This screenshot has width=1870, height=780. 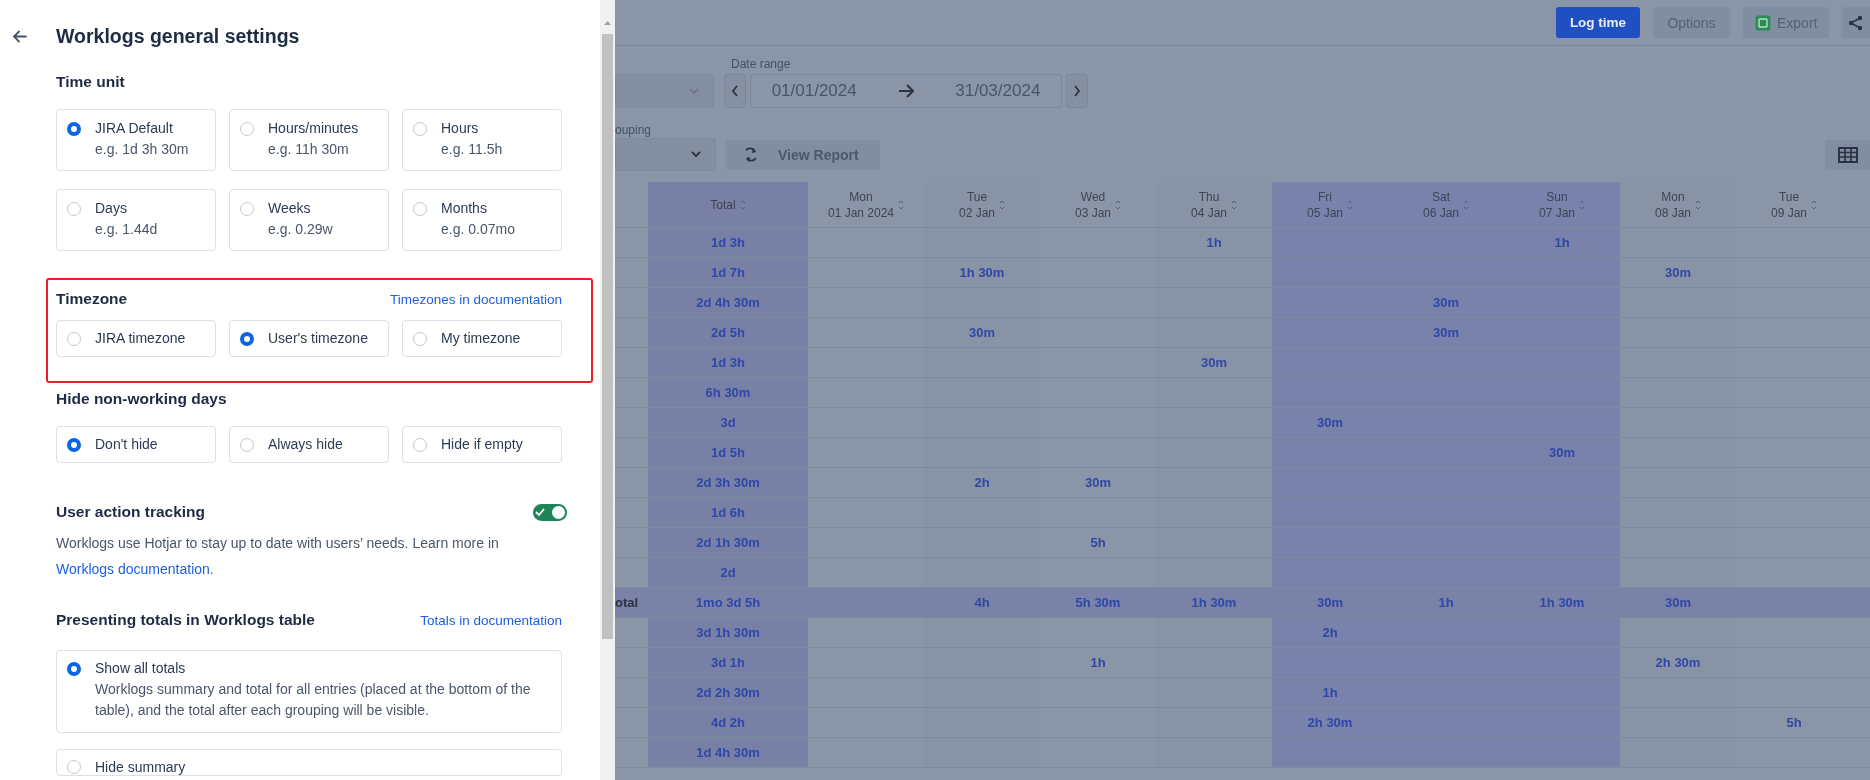 I want to click on option-label: Hours/minutes, so click(x=313, y=128).